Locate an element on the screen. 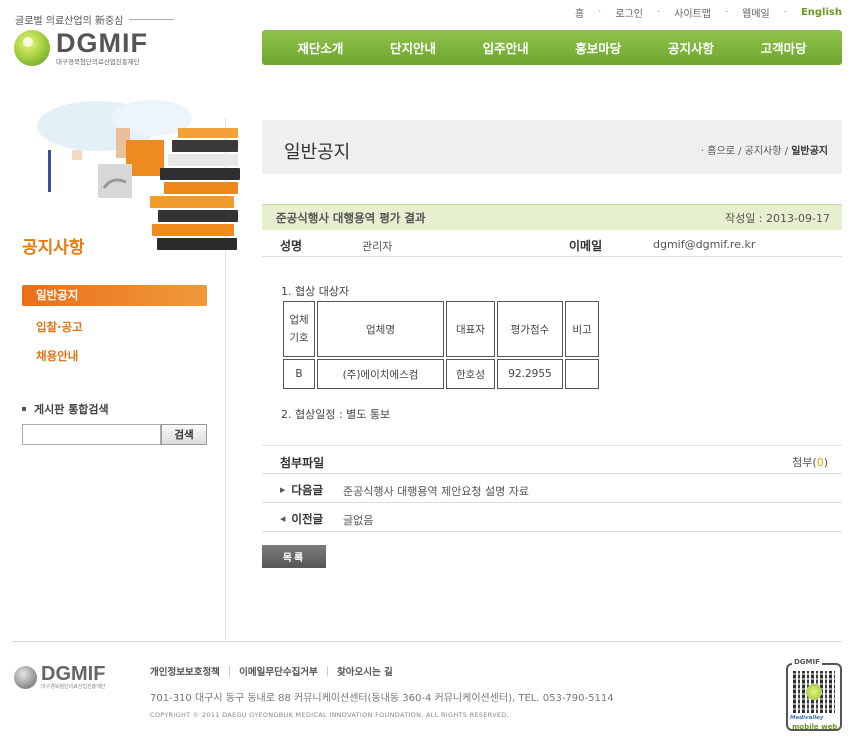  nav-item-pr: 홍보마당 is located at coordinates (598, 47).